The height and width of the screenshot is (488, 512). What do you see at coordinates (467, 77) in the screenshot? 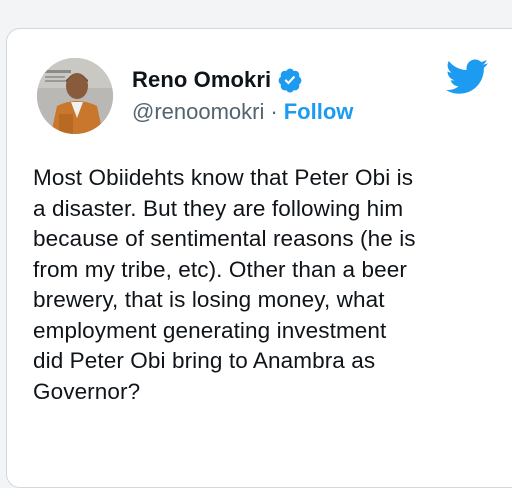
I see `twitter-bird-icon` at bounding box center [467, 77].